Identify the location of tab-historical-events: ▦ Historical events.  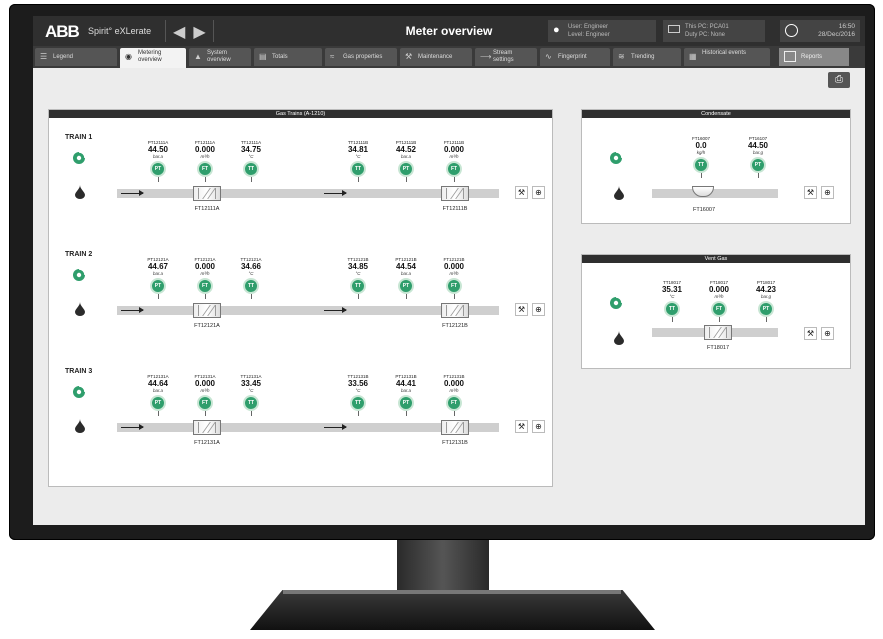
(727, 57).